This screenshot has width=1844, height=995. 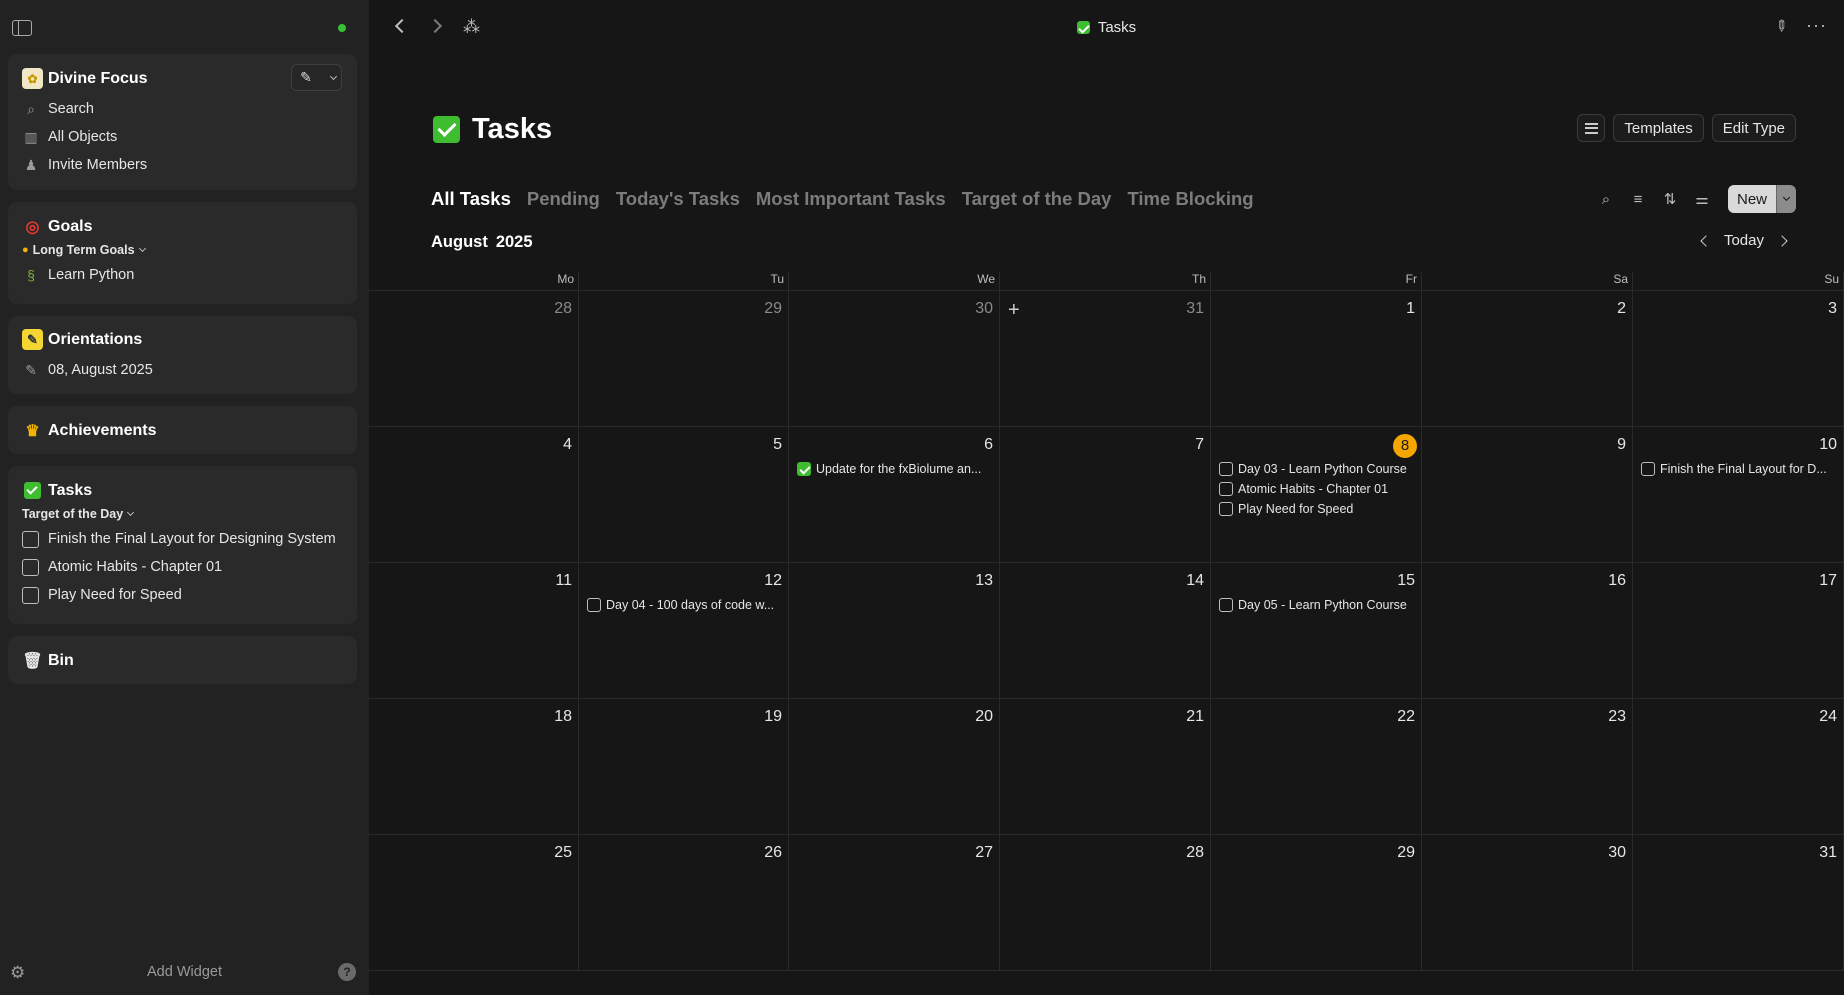 What do you see at coordinates (1738, 903) in the screenshot?
I see `calendar-day-cell: 31` at bounding box center [1738, 903].